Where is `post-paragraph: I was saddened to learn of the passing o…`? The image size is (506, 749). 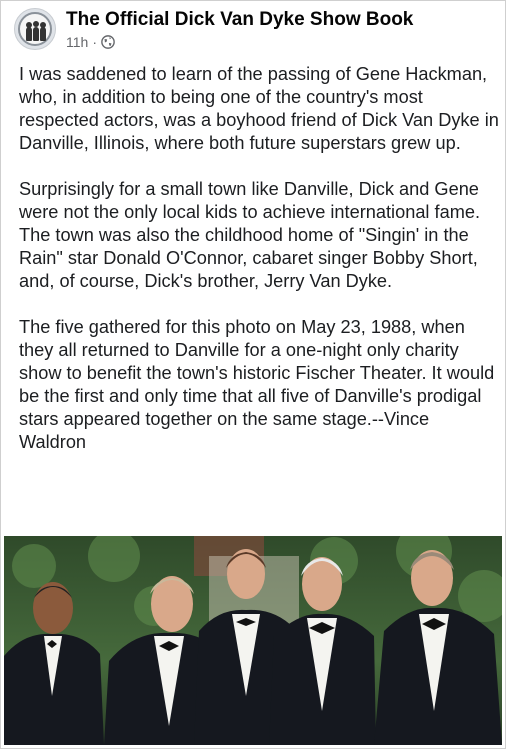
post-paragraph: I was saddened to learn of the passing o… is located at coordinates (259, 108).